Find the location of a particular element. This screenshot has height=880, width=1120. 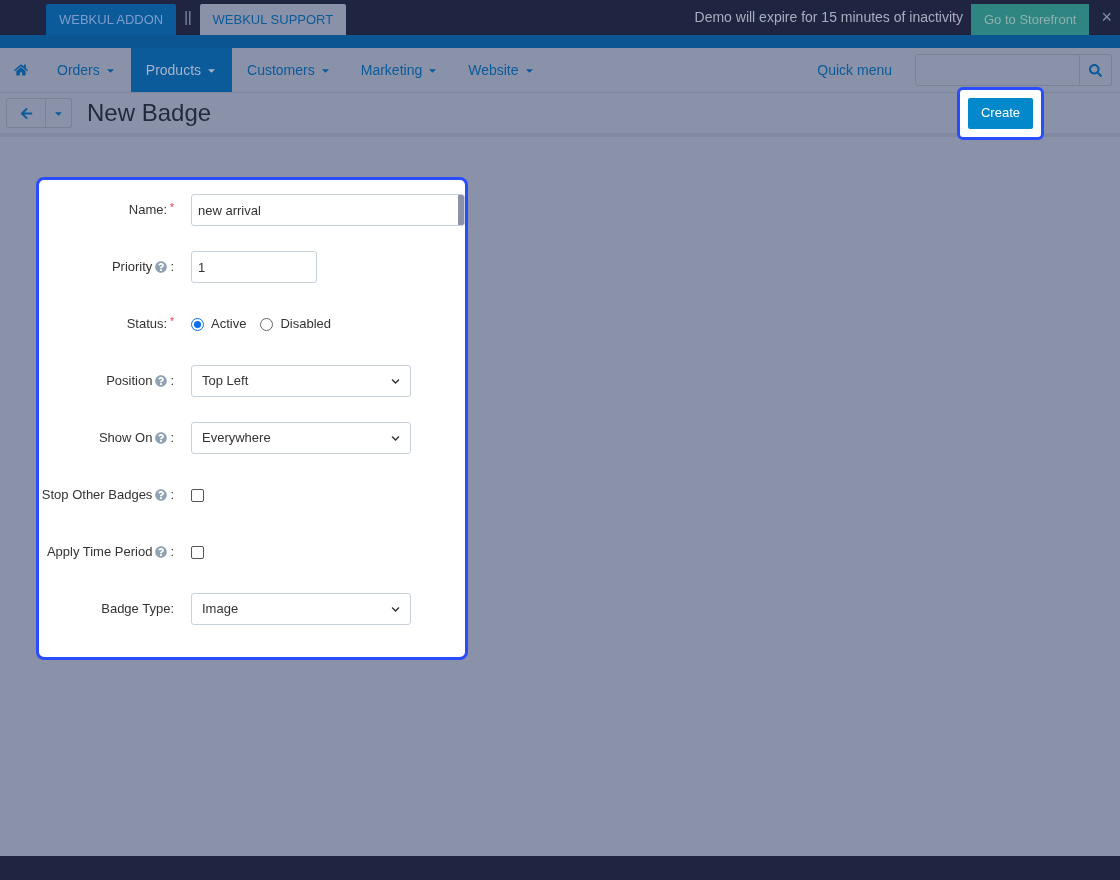

quick-menu-link: Quick menu is located at coordinates (854, 70).